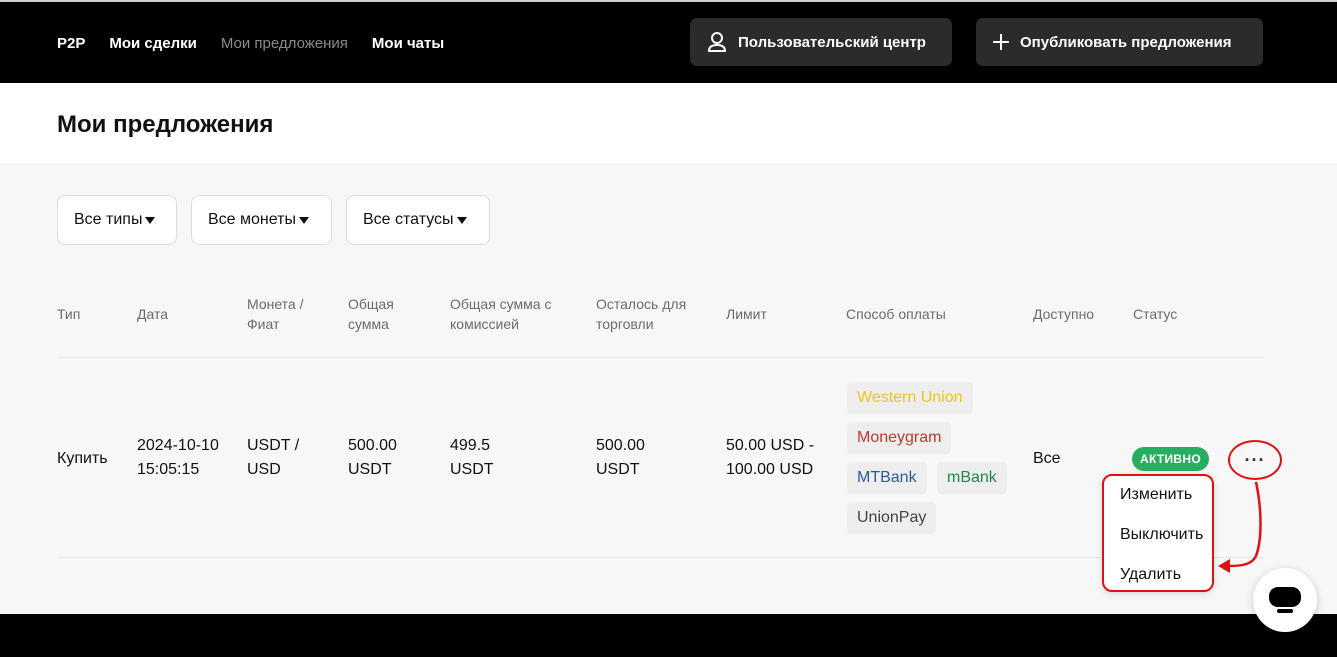  Describe the element at coordinates (1001, 42) in the screenshot. I see `plus-icon` at that location.